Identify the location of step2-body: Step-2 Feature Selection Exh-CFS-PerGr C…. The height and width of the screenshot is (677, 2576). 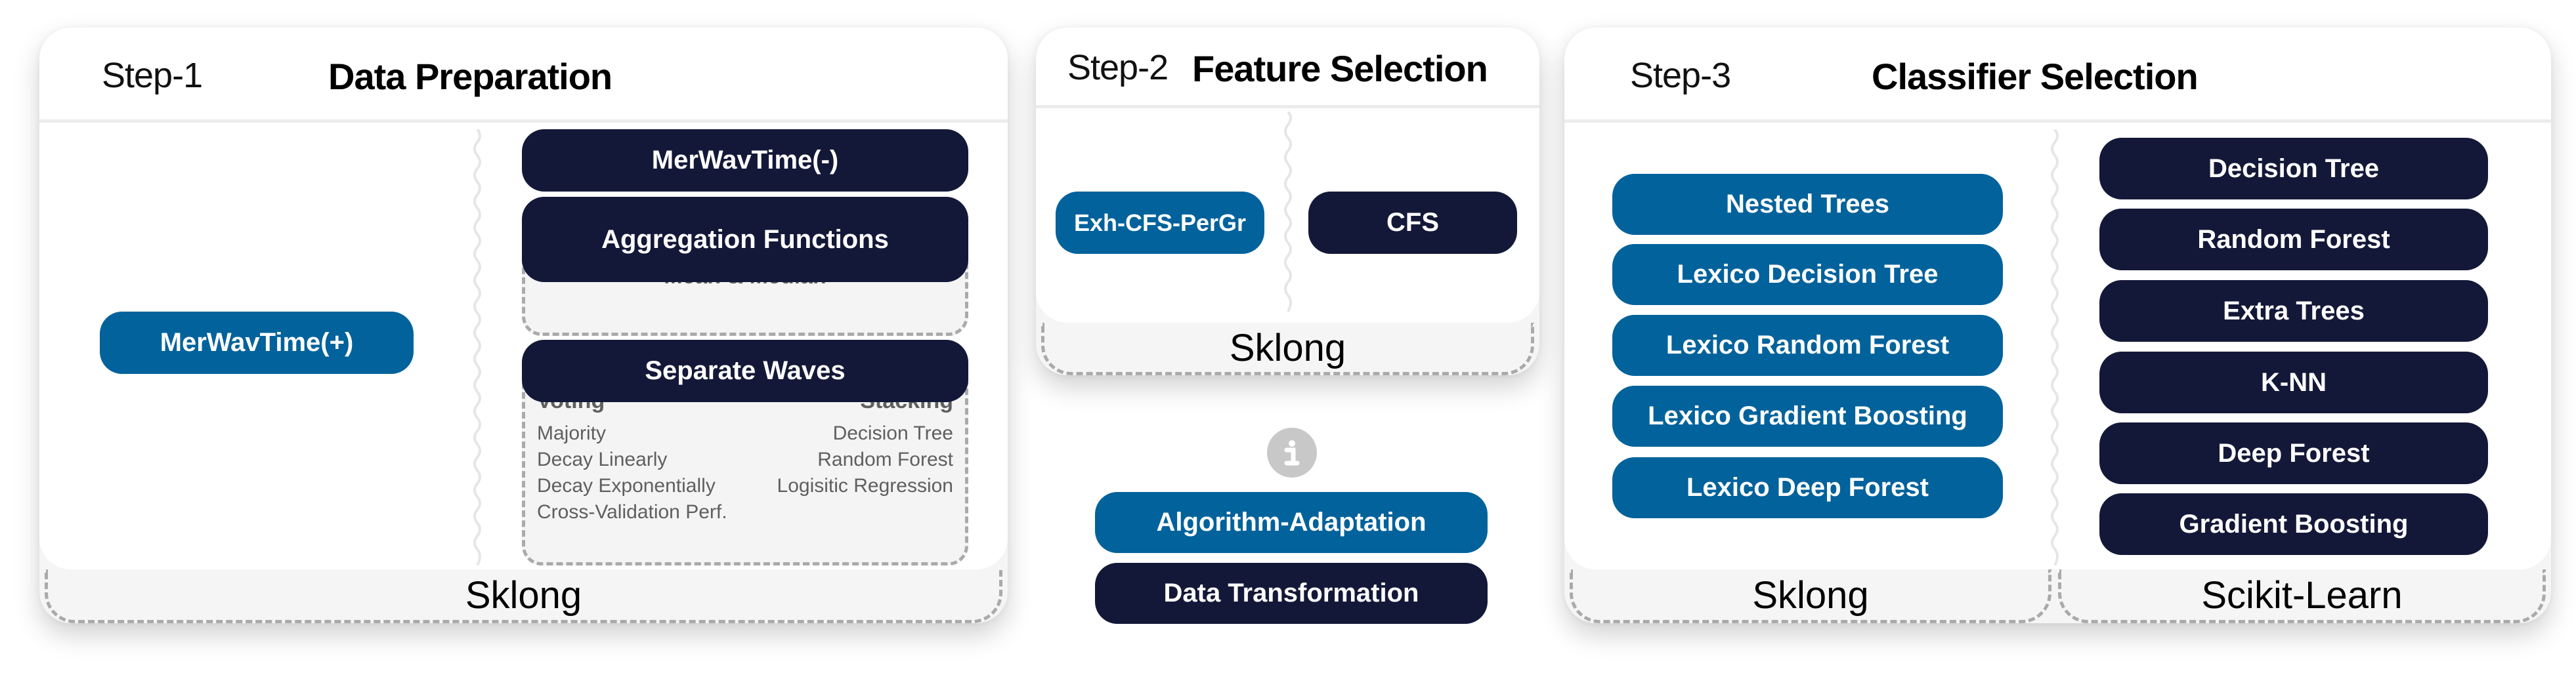
(1287, 176).